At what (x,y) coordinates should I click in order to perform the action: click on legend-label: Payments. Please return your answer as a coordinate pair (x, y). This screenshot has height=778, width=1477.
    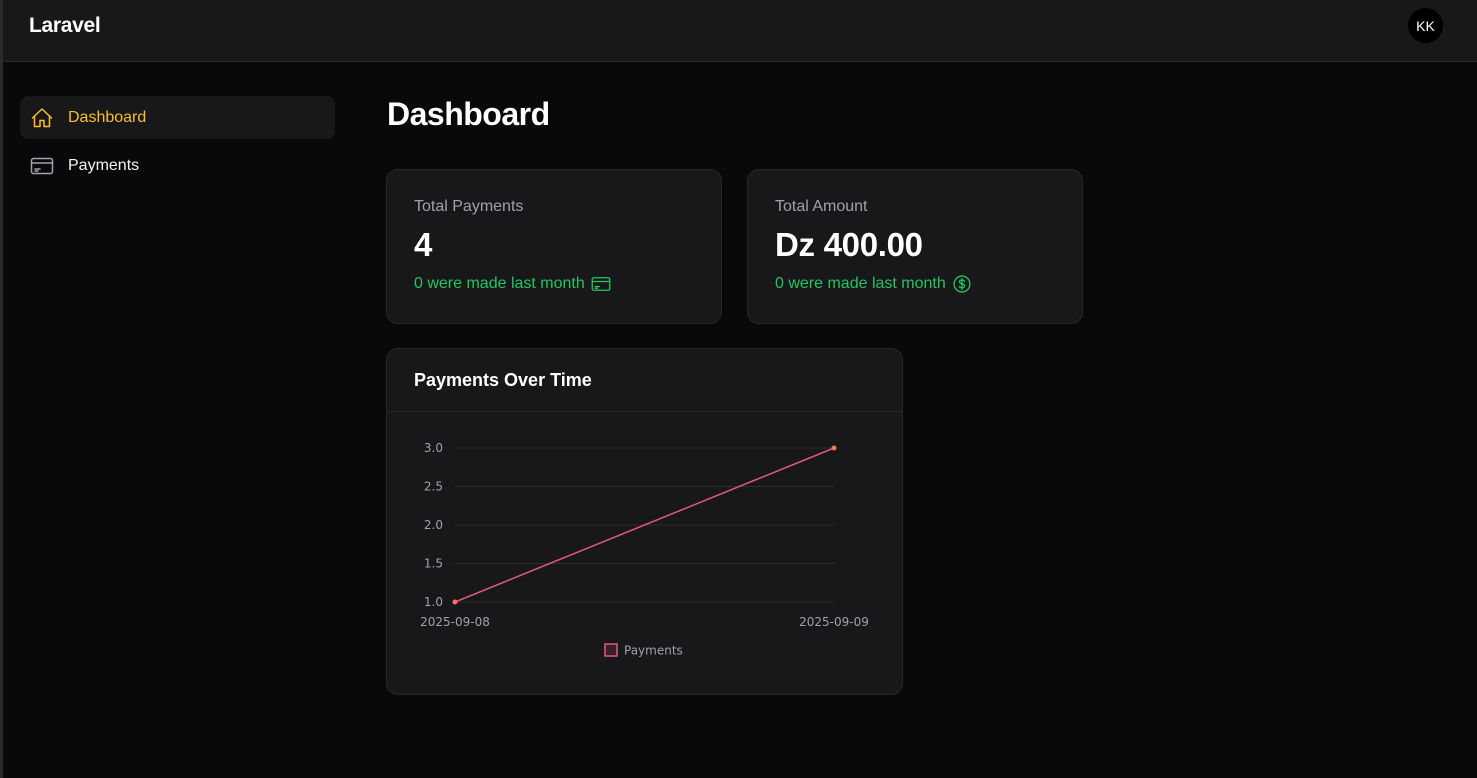
    Looking at the image, I should click on (653, 651).